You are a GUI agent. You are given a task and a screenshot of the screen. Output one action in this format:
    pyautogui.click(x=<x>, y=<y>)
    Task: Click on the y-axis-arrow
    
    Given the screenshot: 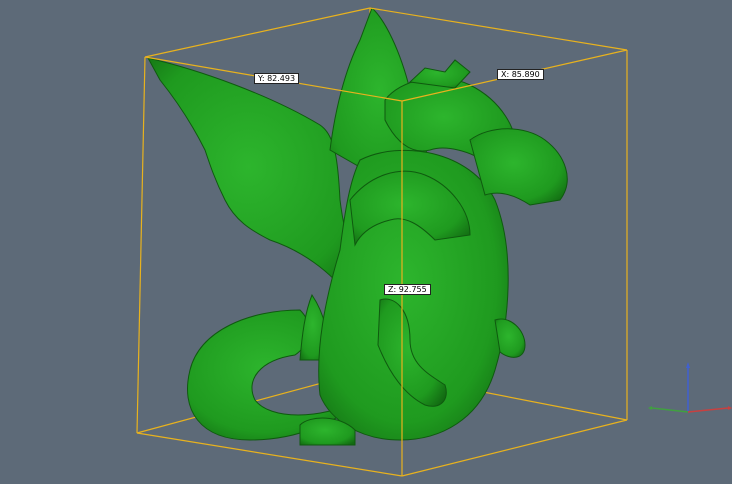 What is the action you would take?
    pyautogui.click(x=650, y=408)
    